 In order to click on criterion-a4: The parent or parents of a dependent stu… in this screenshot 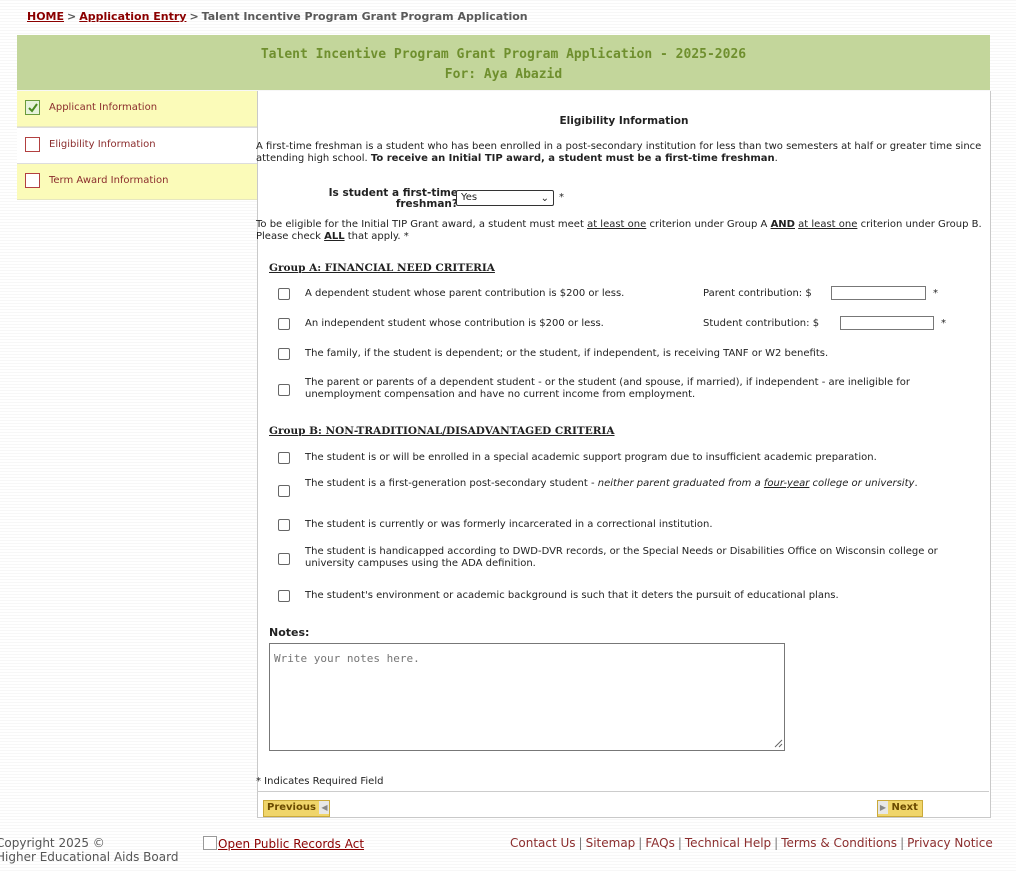, I will do `click(628, 391)`.